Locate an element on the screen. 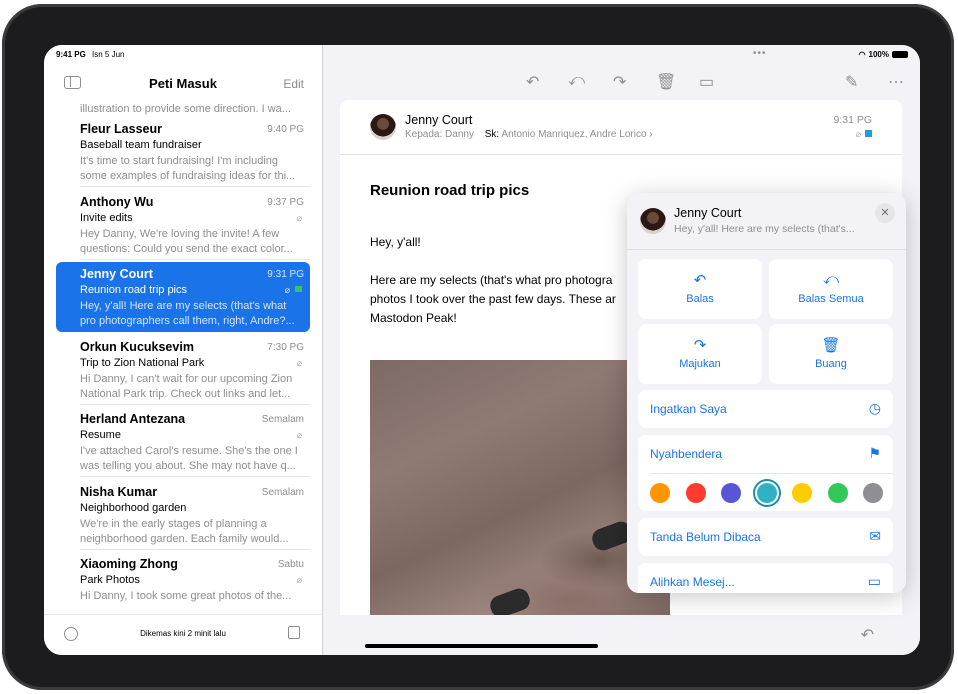 The height and width of the screenshot is (694, 958). list-item-subject: Neighborhood garden is located at coordinates (133, 507).